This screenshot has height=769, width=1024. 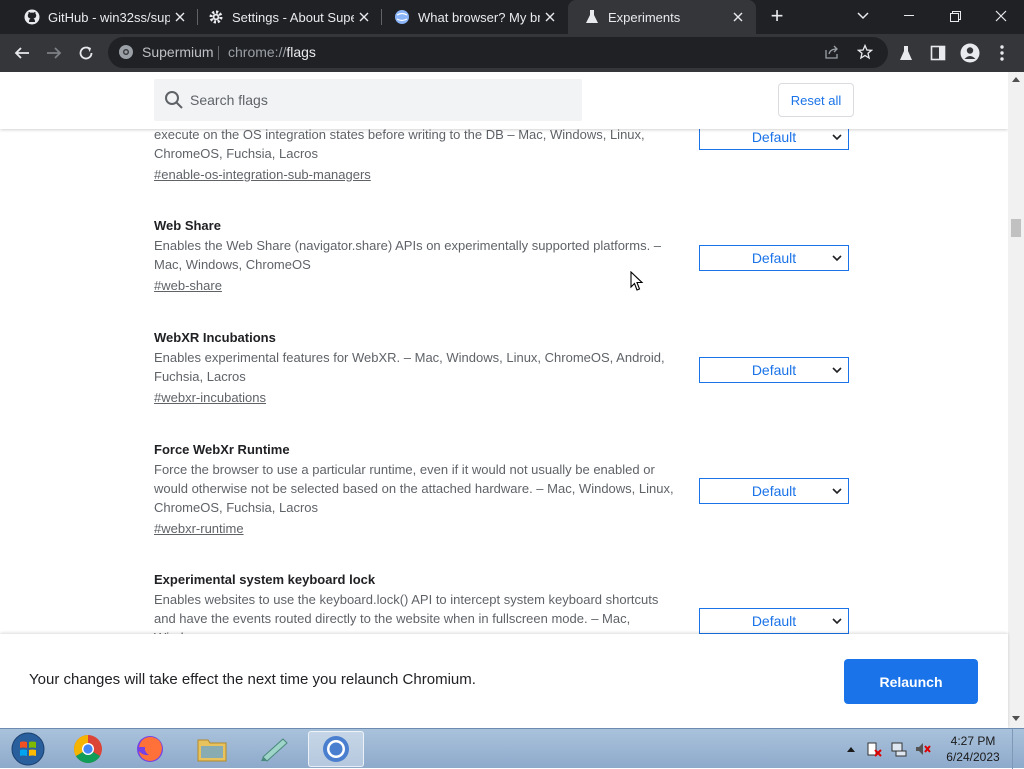 What do you see at coordinates (301, 52) in the screenshot?
I see `url-path: flags` at bounding box center [301, 52].